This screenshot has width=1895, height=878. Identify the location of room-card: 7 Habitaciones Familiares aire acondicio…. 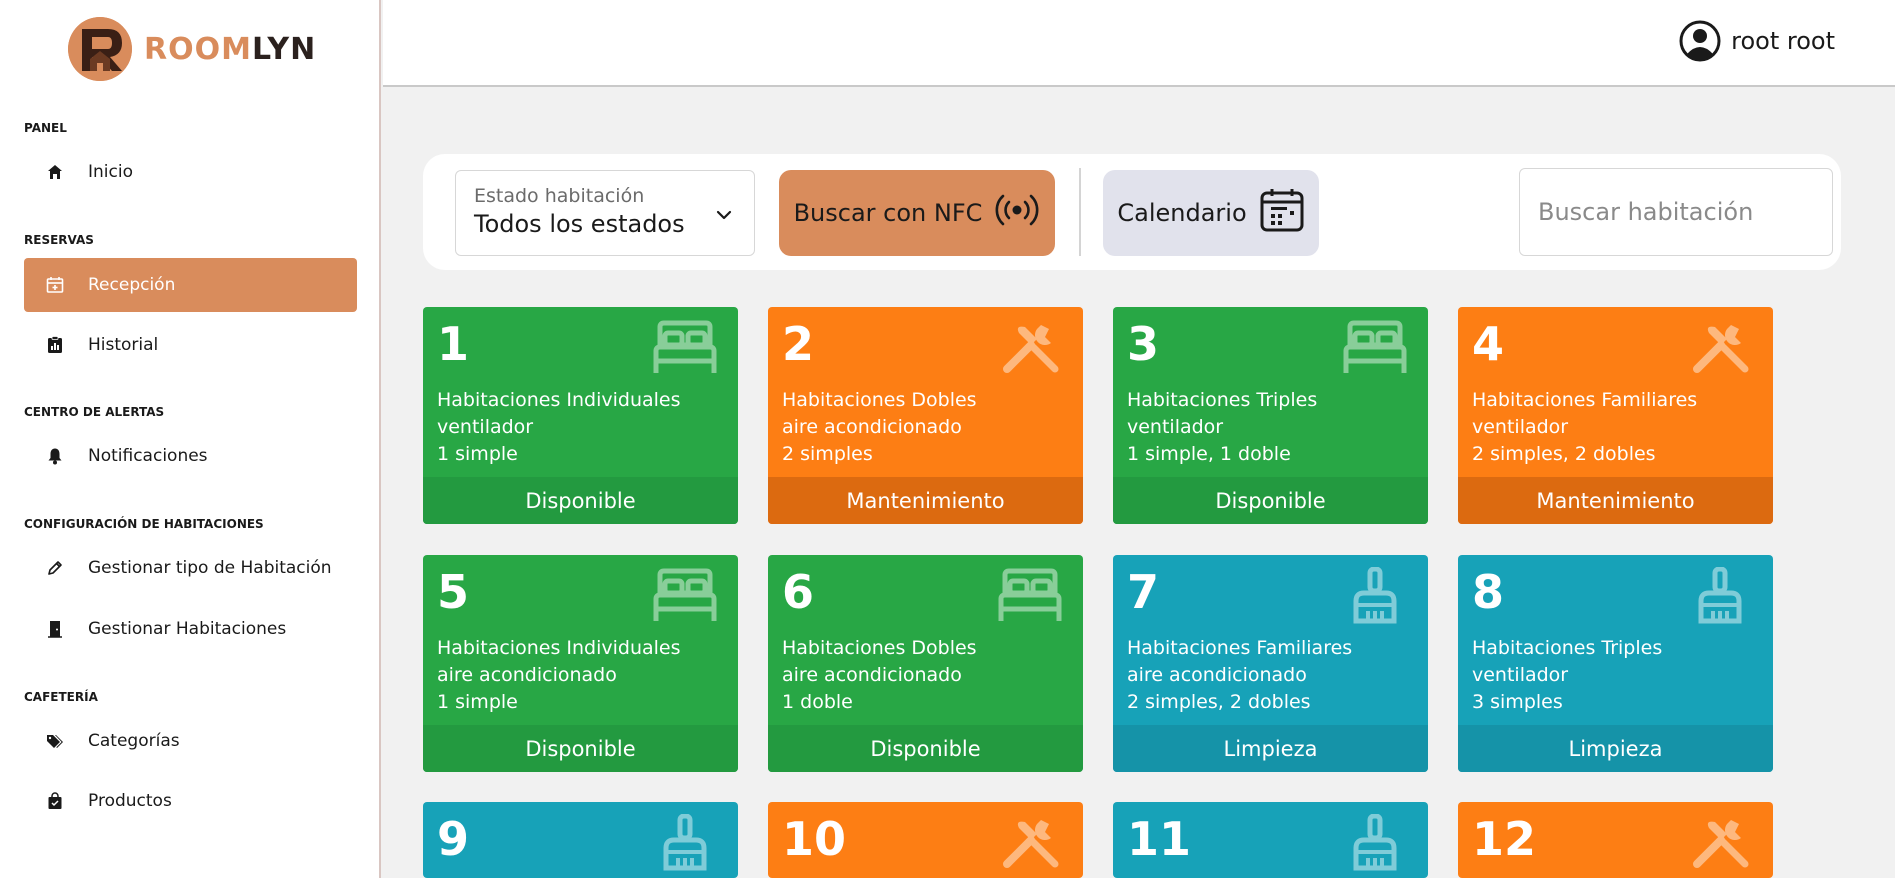
(1270, 663).